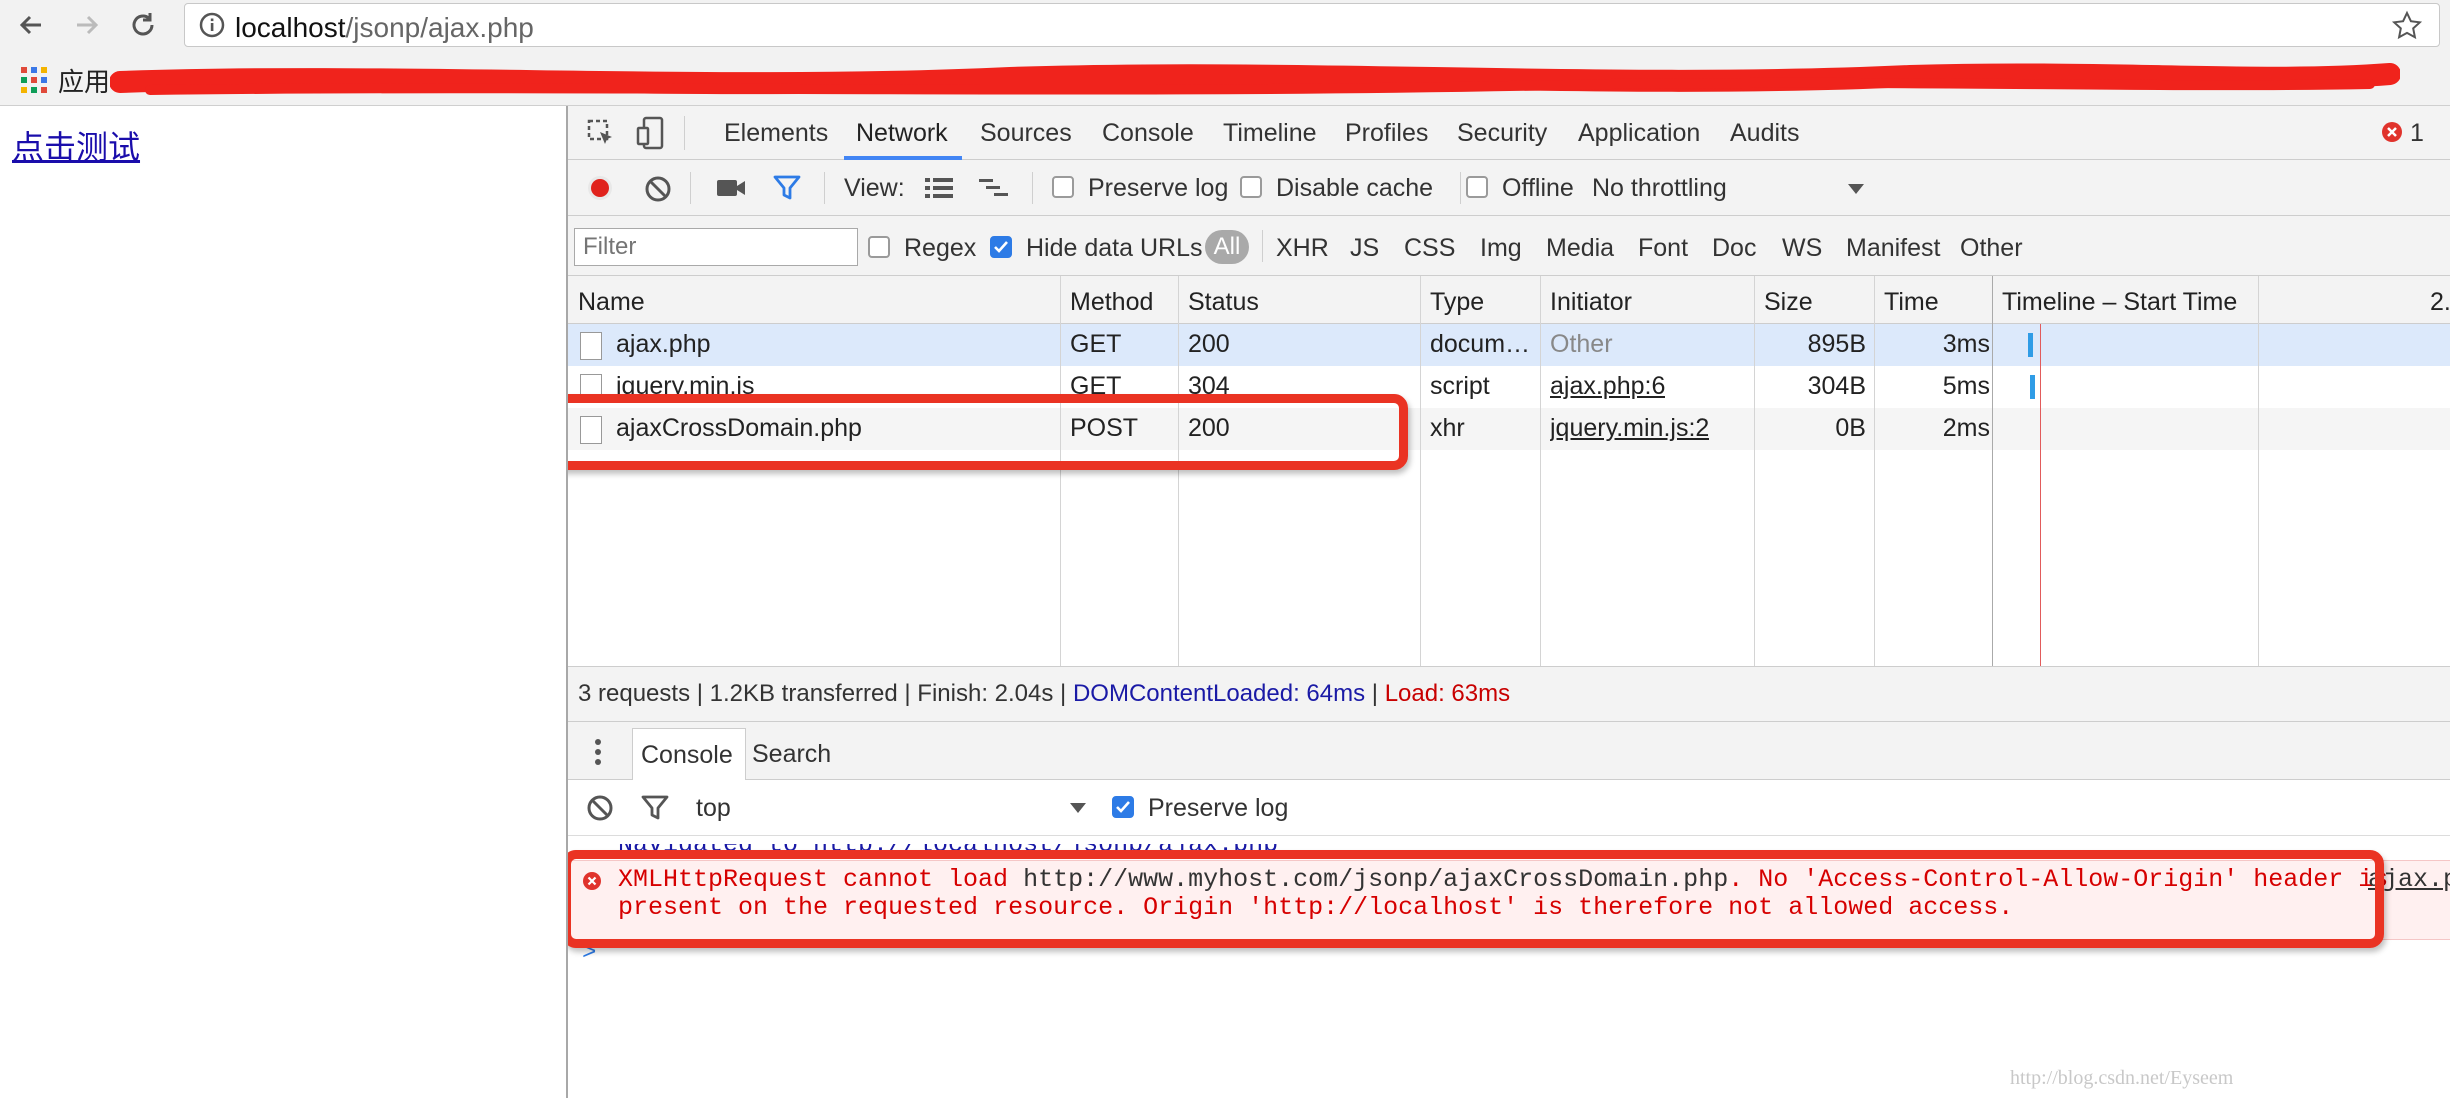 The height and width of the screenshot is (1098, 2450). I want to click on large-rows-icon, so click(939, 188).